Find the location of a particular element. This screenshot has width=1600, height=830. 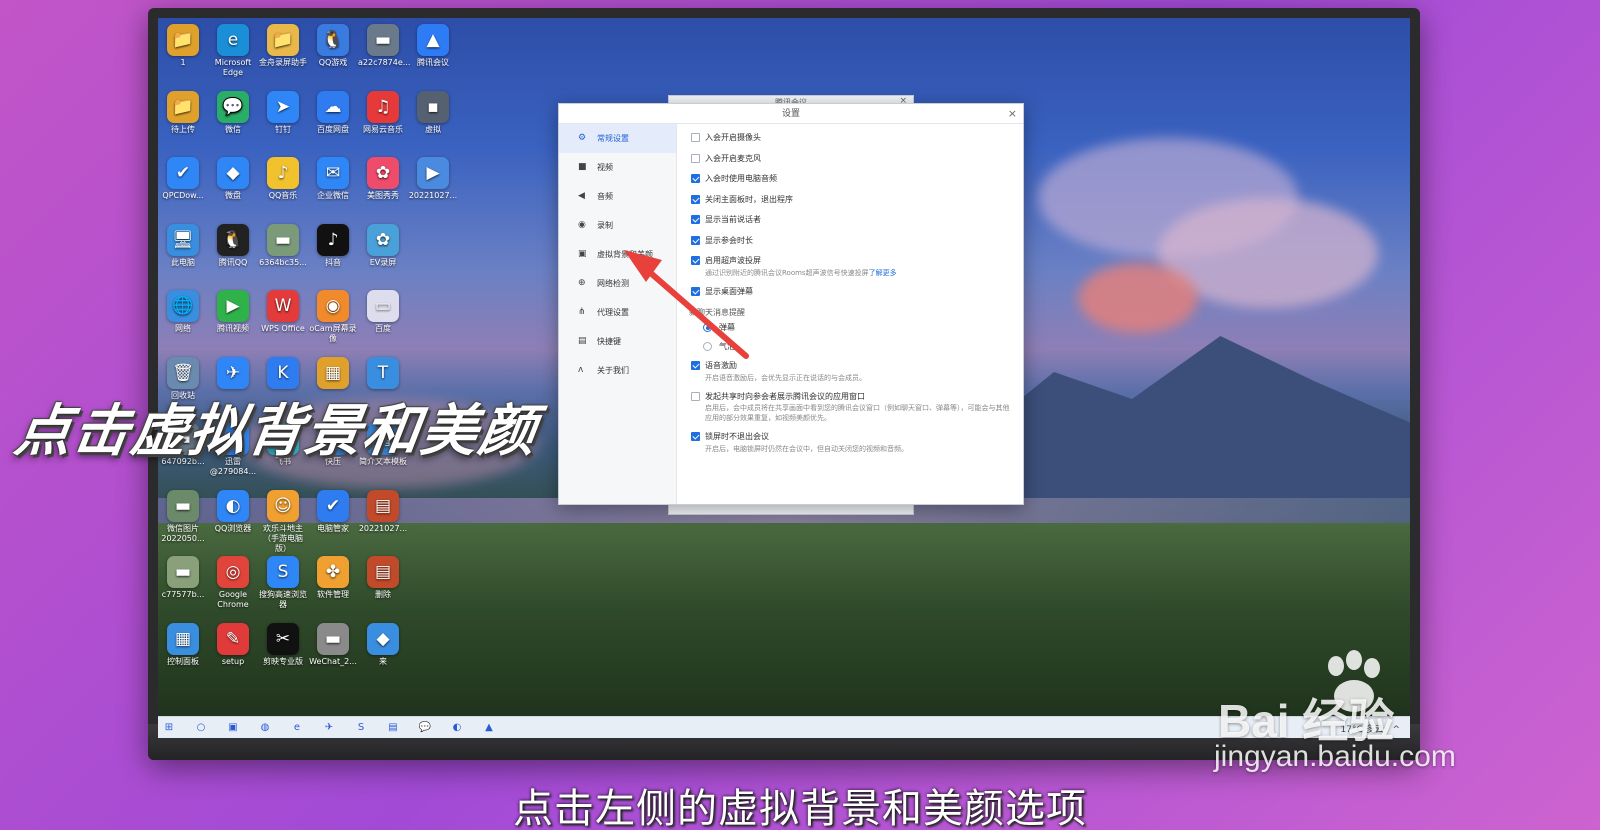

desktop-icon: 📁 1 is located at coordinates (183, 46).